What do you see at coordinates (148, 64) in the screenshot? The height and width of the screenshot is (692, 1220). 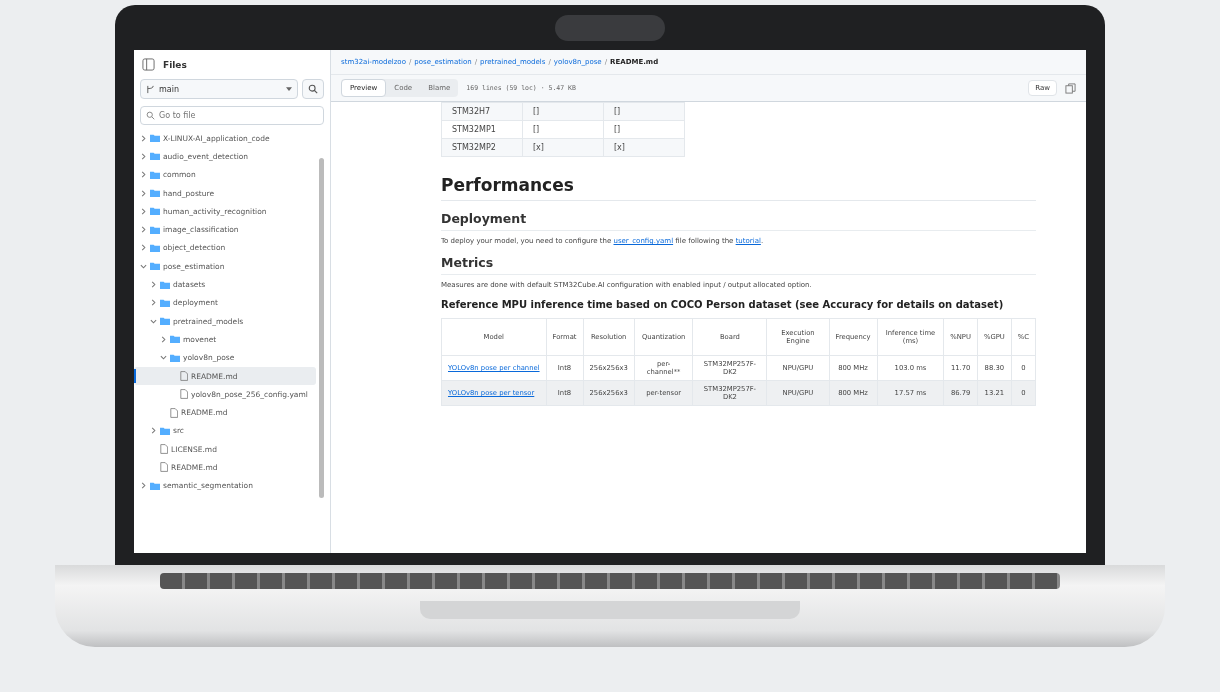 I see `sidebar-toggle-icon` at bounding box center [148, 64].